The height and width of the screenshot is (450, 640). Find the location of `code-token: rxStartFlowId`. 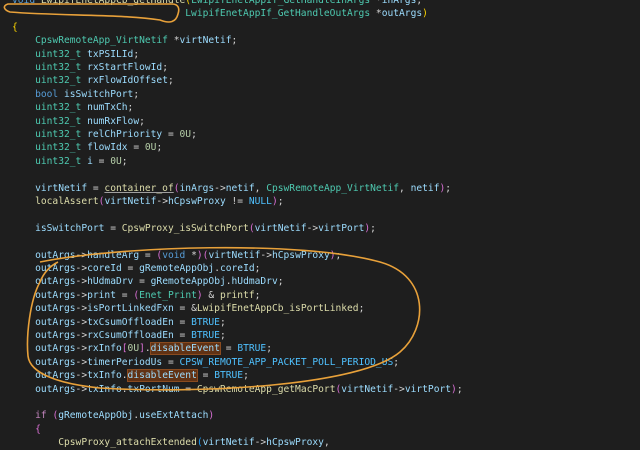

code-token: rxStartFlowId is located at coordinates (125, 67).